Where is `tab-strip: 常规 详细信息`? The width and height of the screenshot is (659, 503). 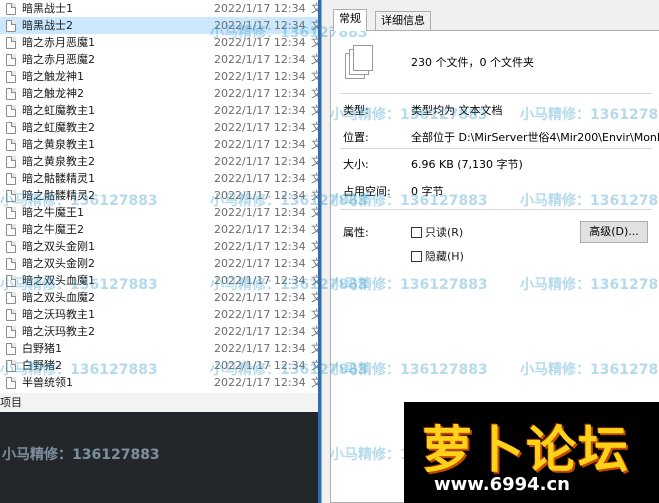 tab-strip: 常规 详细信息 is located at coordinates (494, 19).